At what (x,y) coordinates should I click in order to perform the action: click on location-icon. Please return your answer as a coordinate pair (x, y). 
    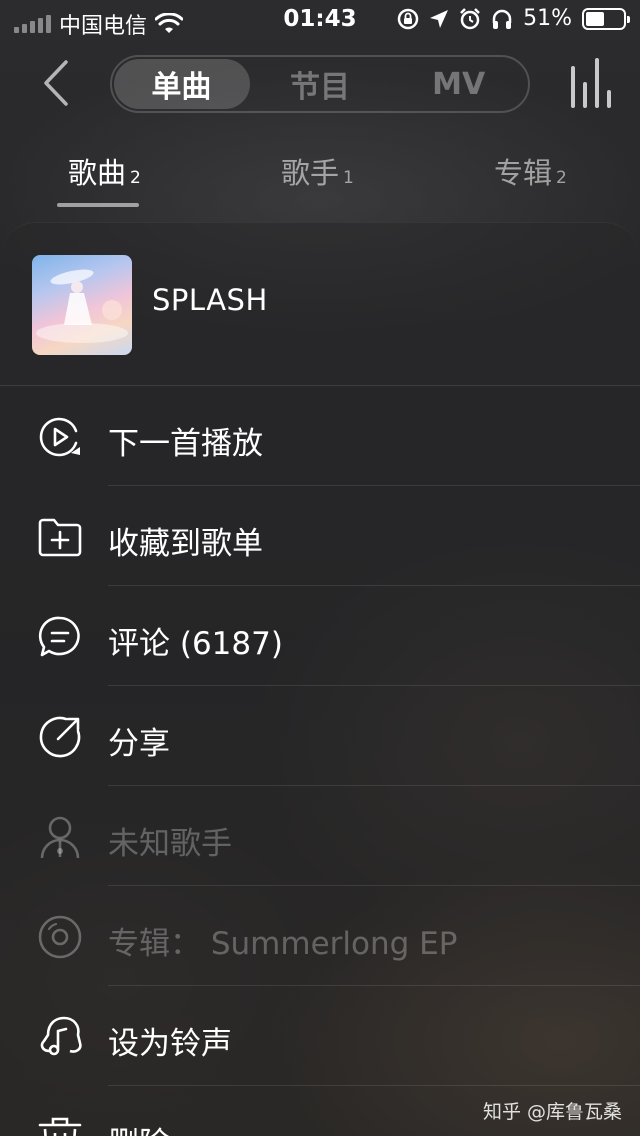
    Looking at the image, I should click on (439, 18).